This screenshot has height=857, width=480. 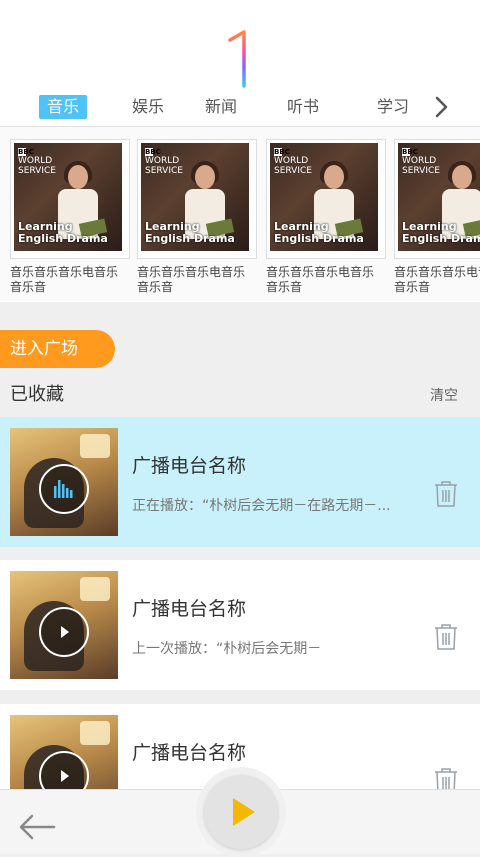 I want to click on equalizer-icon, so click(x=64, y=489).